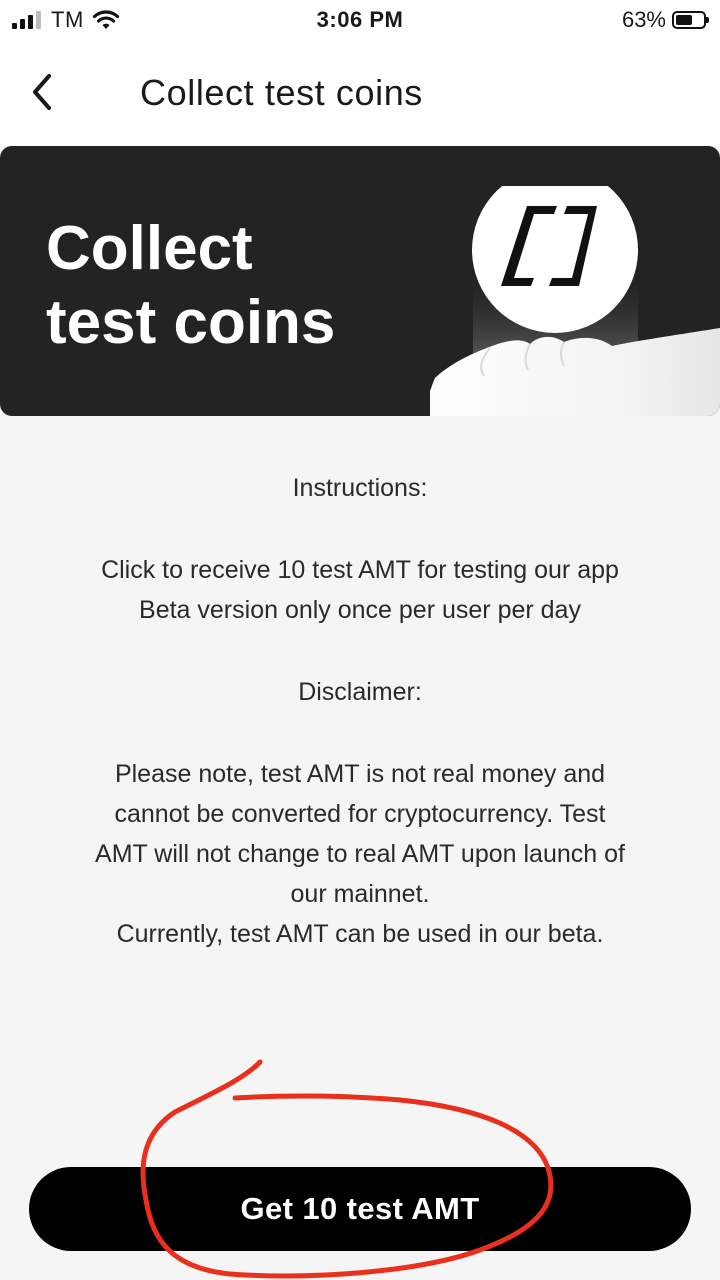 The height and width of the screenshot is (1280, 720). I want to click on instructions-heading: Instructions:, so click(360, 488).